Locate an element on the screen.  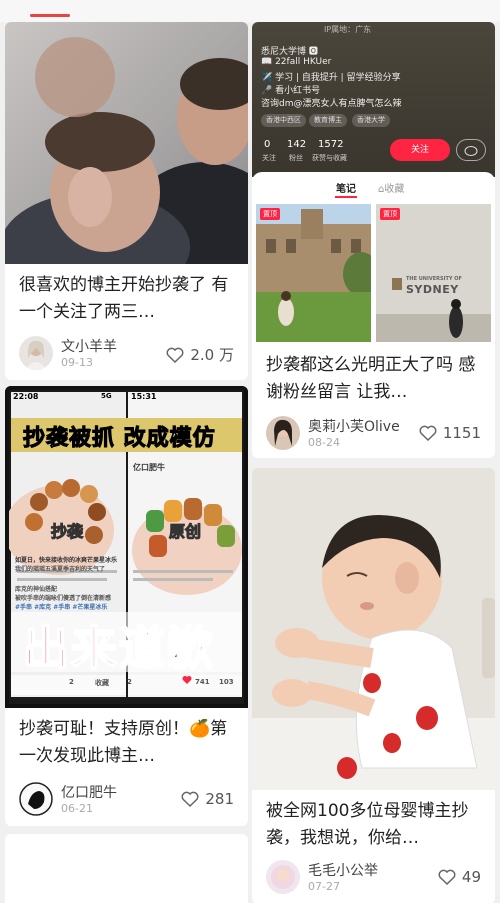
stat-fans-num: 142 is located at coordinates (297, 144).